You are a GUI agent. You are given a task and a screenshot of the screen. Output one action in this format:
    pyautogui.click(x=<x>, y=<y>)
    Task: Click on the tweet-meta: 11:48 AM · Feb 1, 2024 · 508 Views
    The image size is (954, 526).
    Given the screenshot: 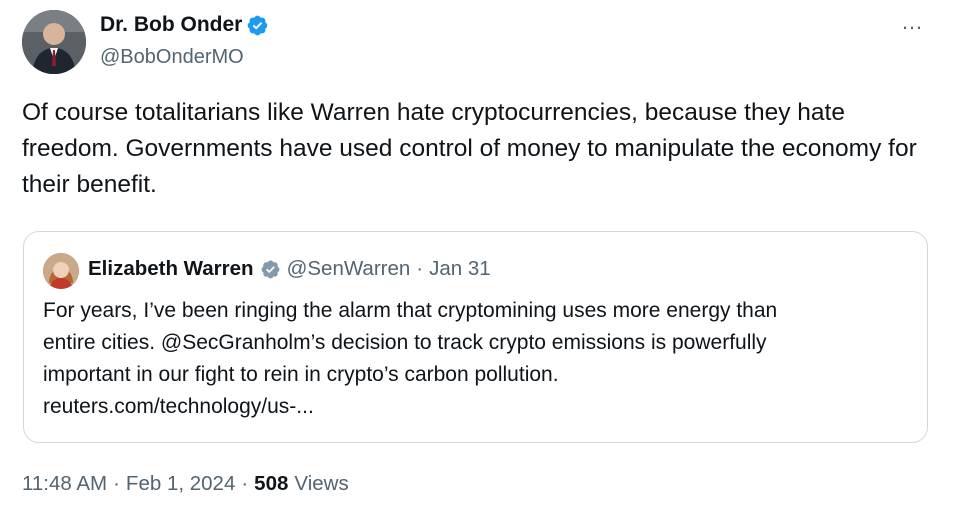 What is the action you would take?
    pyautogui.click(x=185, y=484)
    